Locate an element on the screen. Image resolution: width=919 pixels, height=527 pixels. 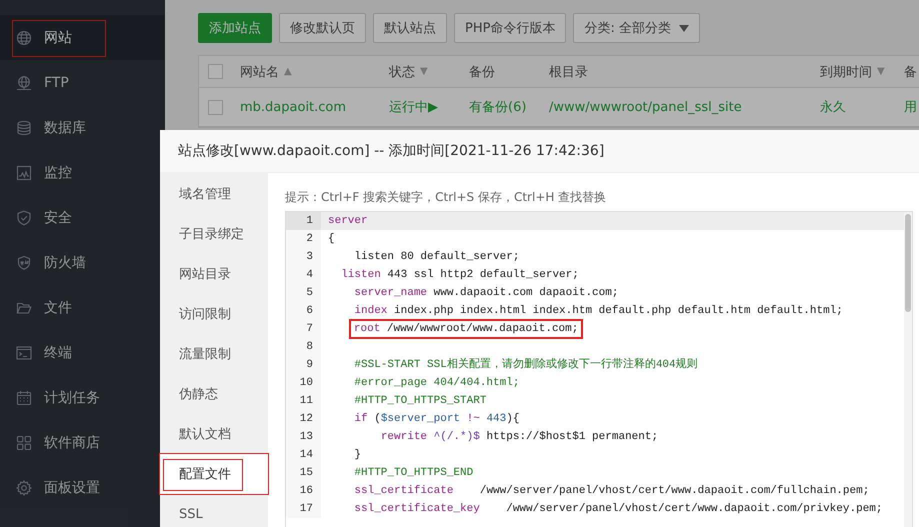
column-header: 根目录 is located at coordinates (568, 71).